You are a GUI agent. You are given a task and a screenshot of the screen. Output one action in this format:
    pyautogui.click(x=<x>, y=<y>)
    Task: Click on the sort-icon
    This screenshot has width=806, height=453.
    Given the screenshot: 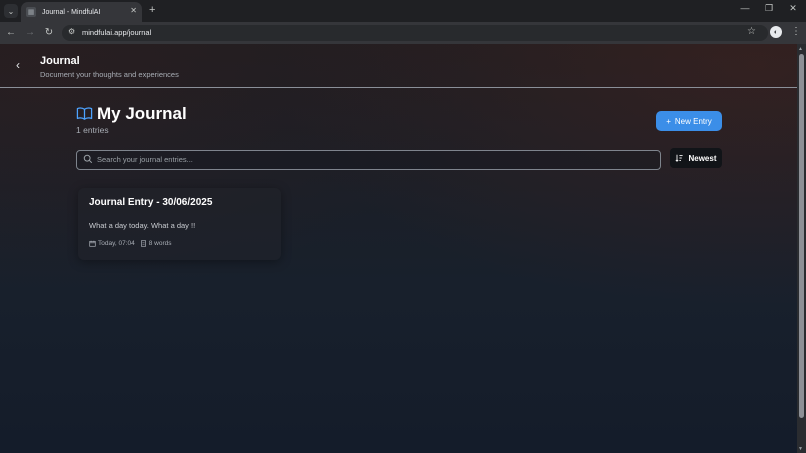 What is the action you would take?
    pyautogui.click(x=679, y=158)
    